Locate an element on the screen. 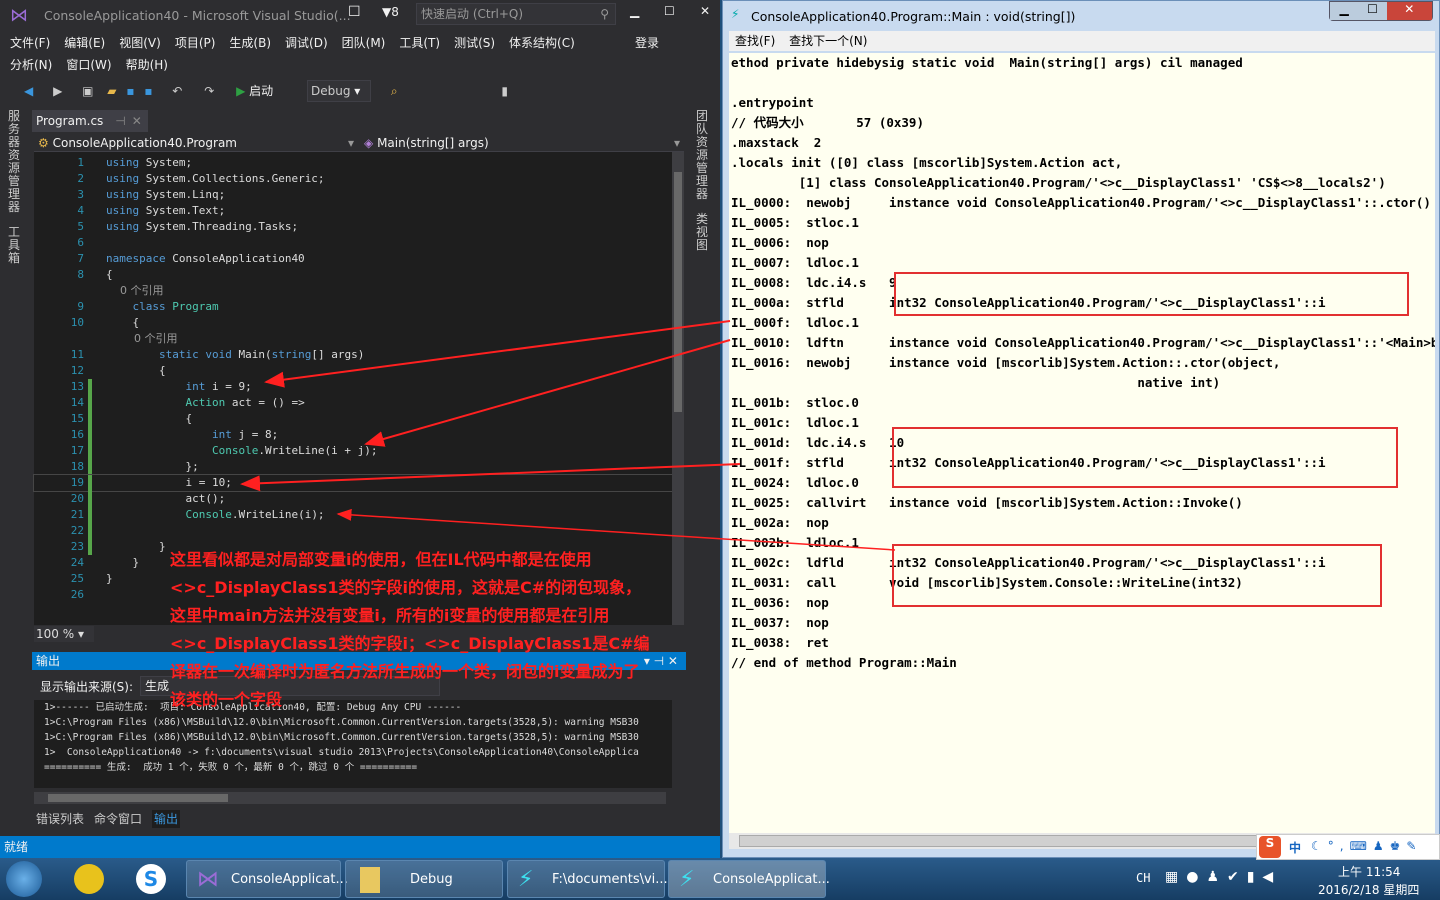  vs-icon: ⋈ is located at coordinates (208, 879).